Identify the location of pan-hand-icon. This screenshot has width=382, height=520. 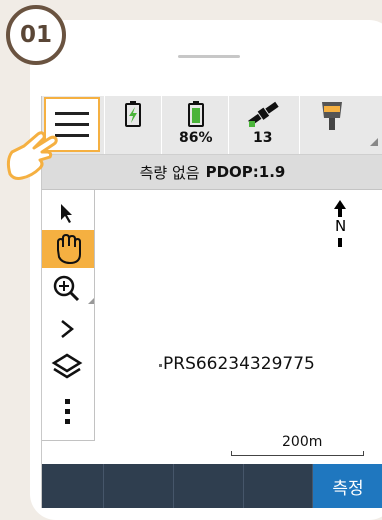
(69, 249).